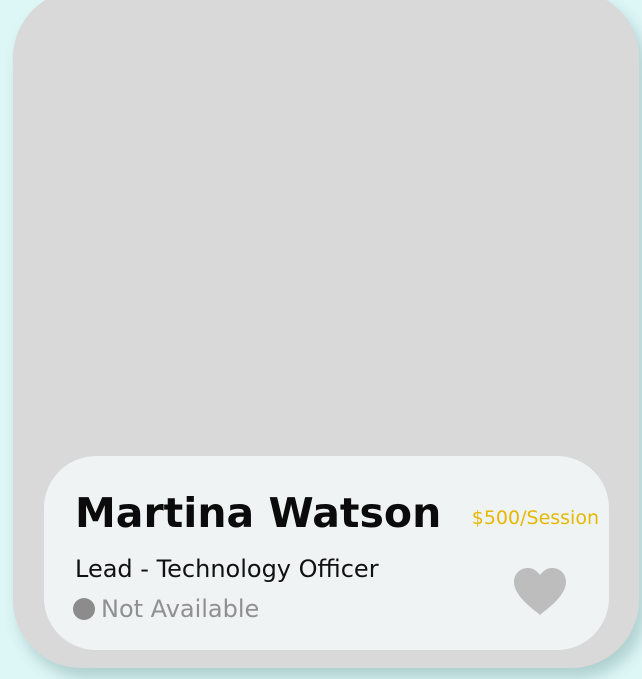 The height and width of the screenshot is (679, 642). Describe the element at coordinates (84, 609) in the screenshot. I see `status-dot-icon` at that location.